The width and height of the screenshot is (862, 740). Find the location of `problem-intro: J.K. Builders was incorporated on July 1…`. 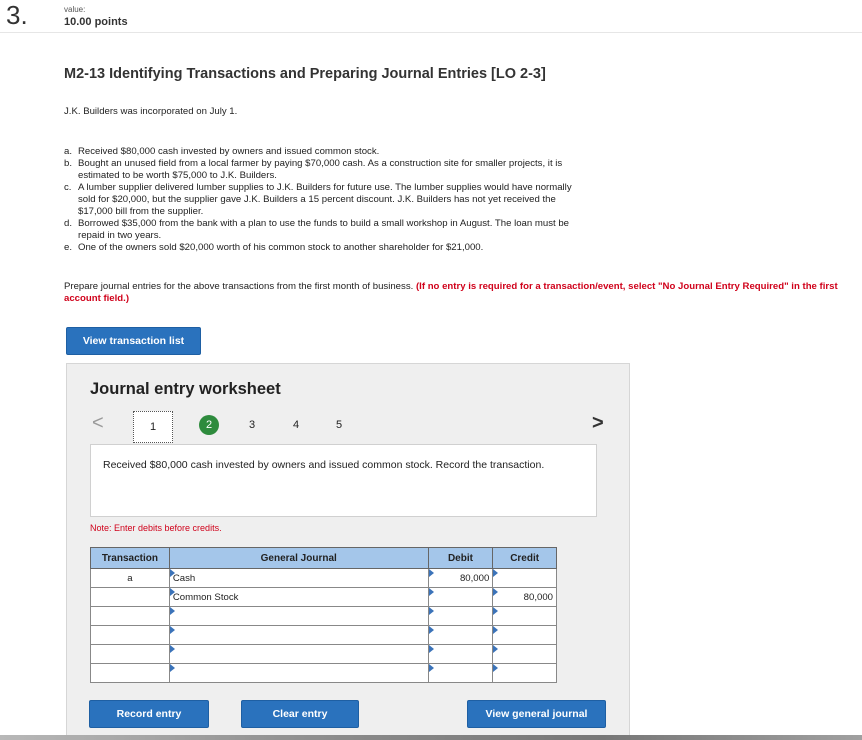

problem-intro: J.K. Builders was incorporated on July 1… is located at coordinates (151, 111).